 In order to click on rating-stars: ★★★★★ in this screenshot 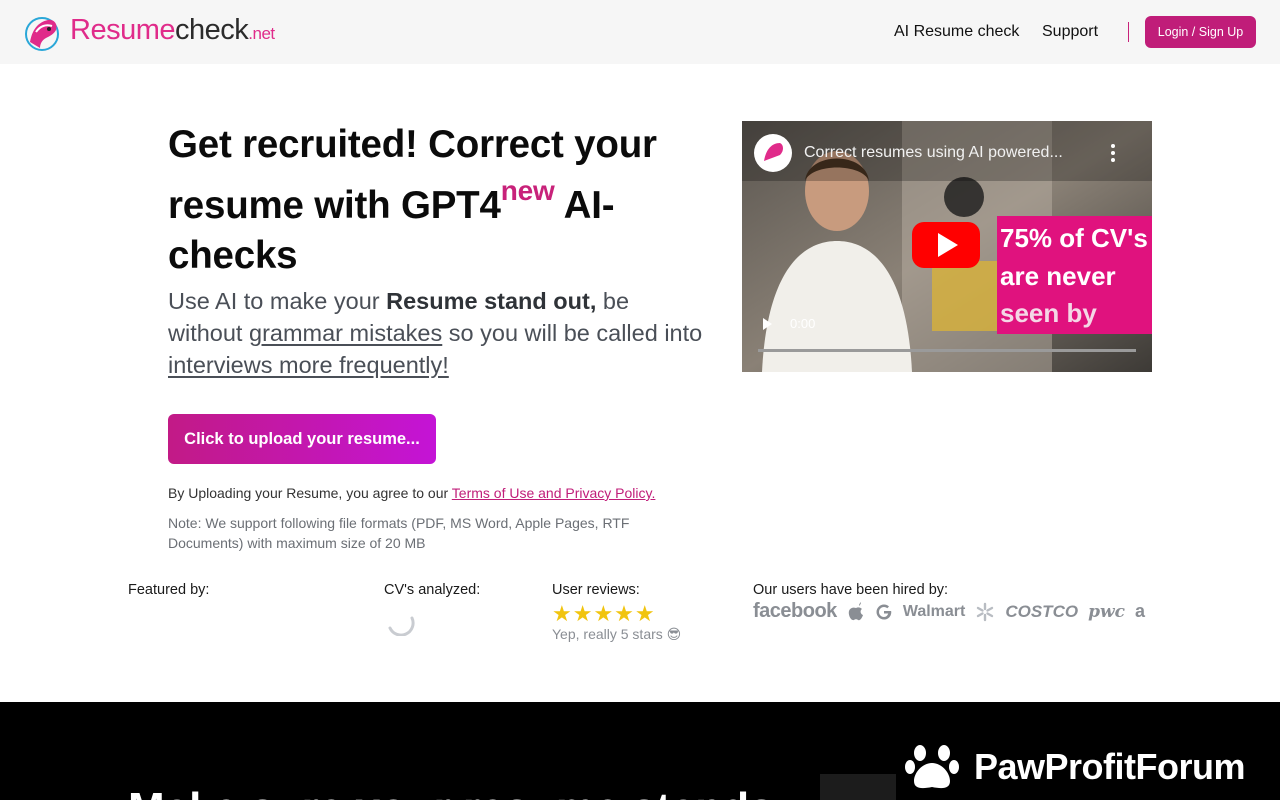, I will do `click(604, 613)`.